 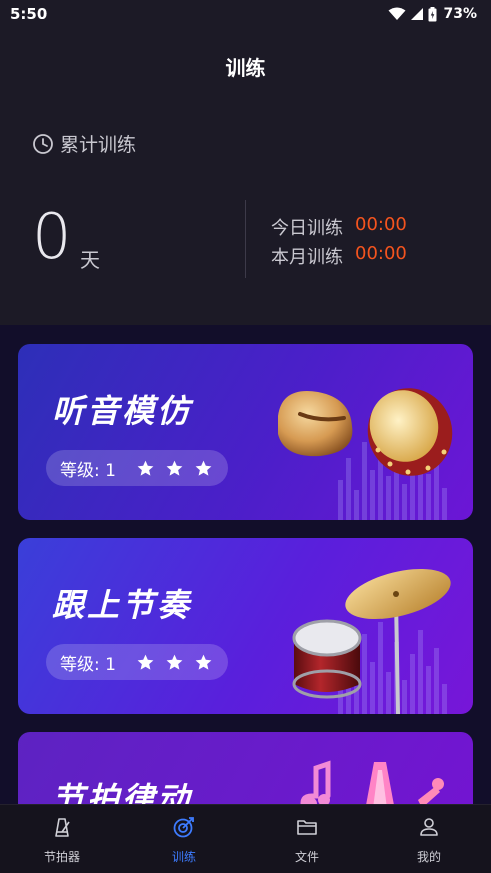 I want to click on page-title: 训练, so click(x=245, y=68).